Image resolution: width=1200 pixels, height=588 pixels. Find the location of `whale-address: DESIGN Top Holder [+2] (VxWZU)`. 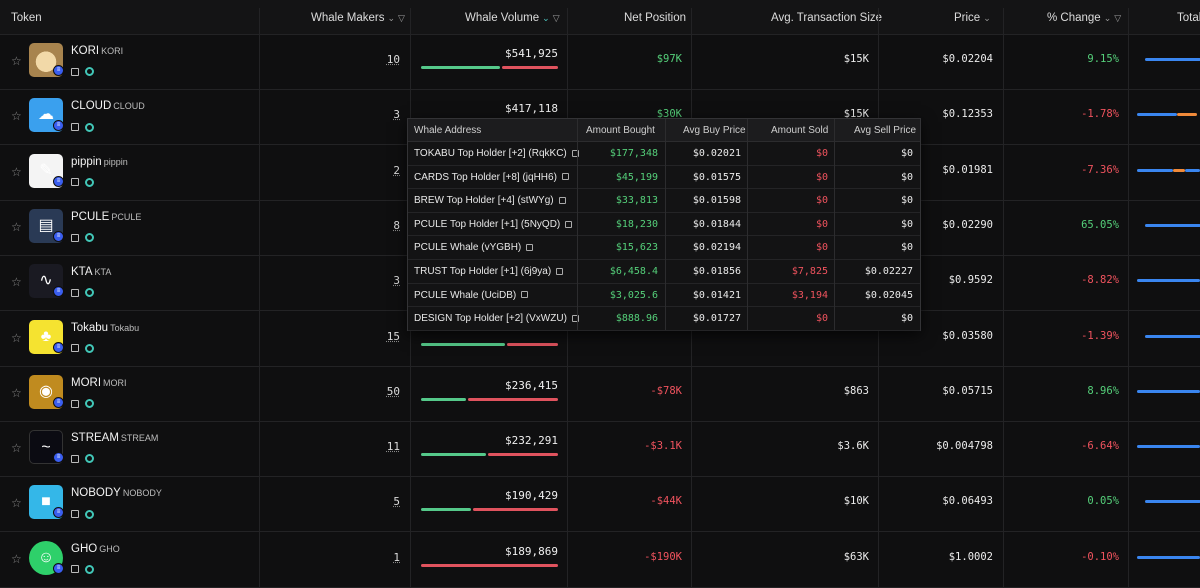

whale-address: DESIGN Top Holder [+2] (VxWZU) is located at coordinates (496, 318).